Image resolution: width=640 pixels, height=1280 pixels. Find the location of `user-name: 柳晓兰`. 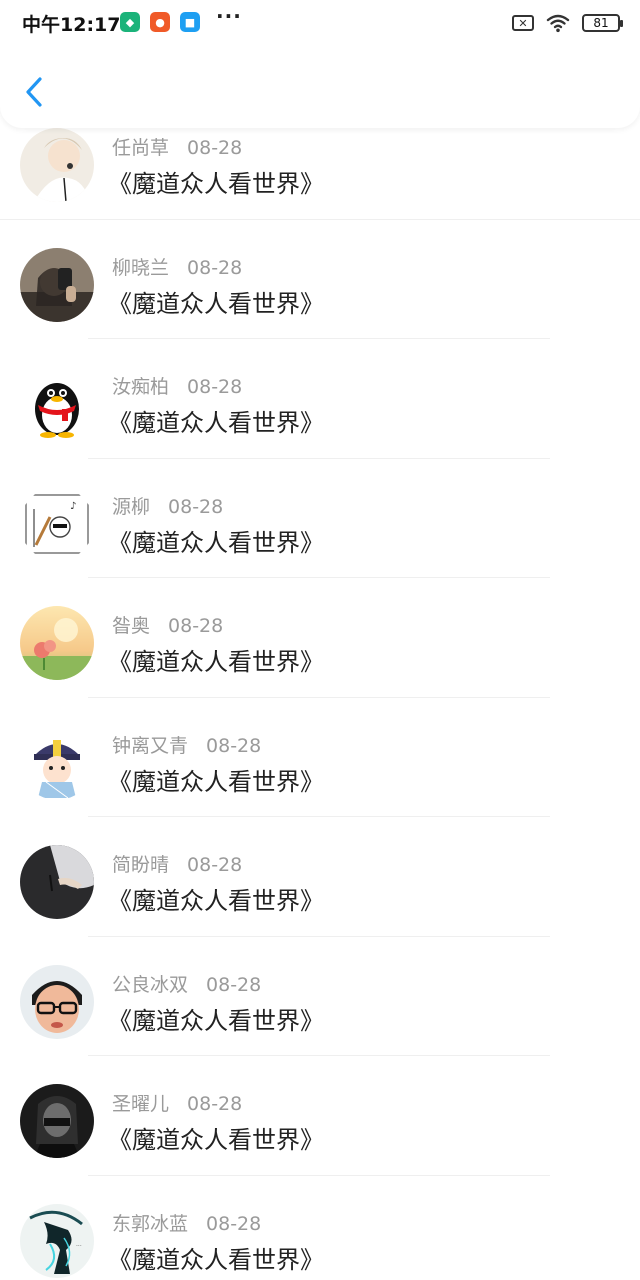

user-name: 柳晓兰 is located at coordinates (141, 267).